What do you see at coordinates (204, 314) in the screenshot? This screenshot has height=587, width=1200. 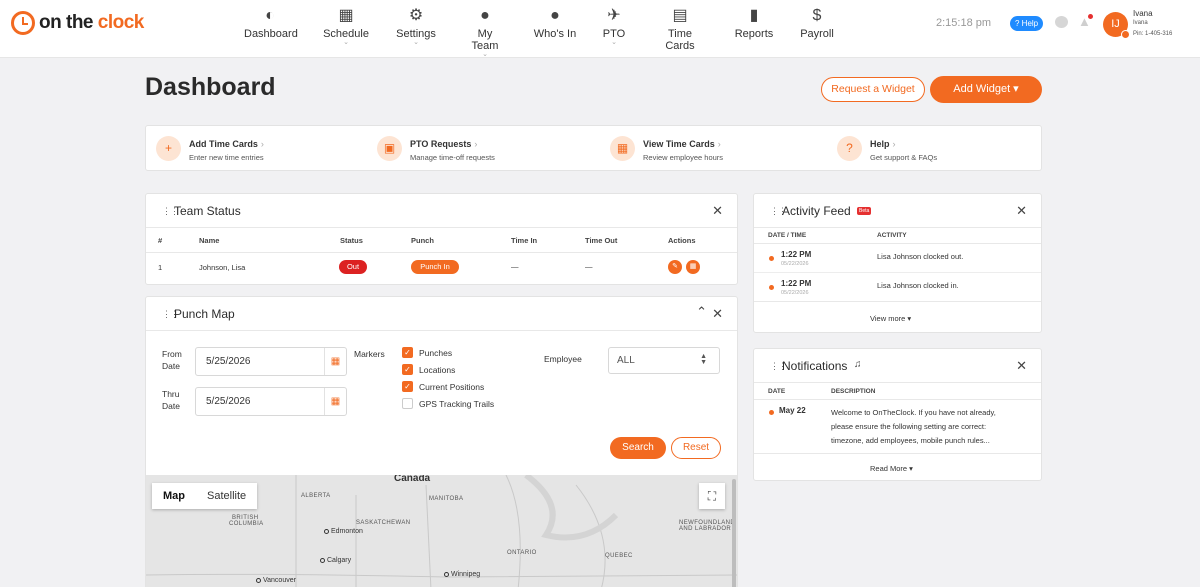 I see `widget-title: Punch Map` at bounding box center [204, 314].